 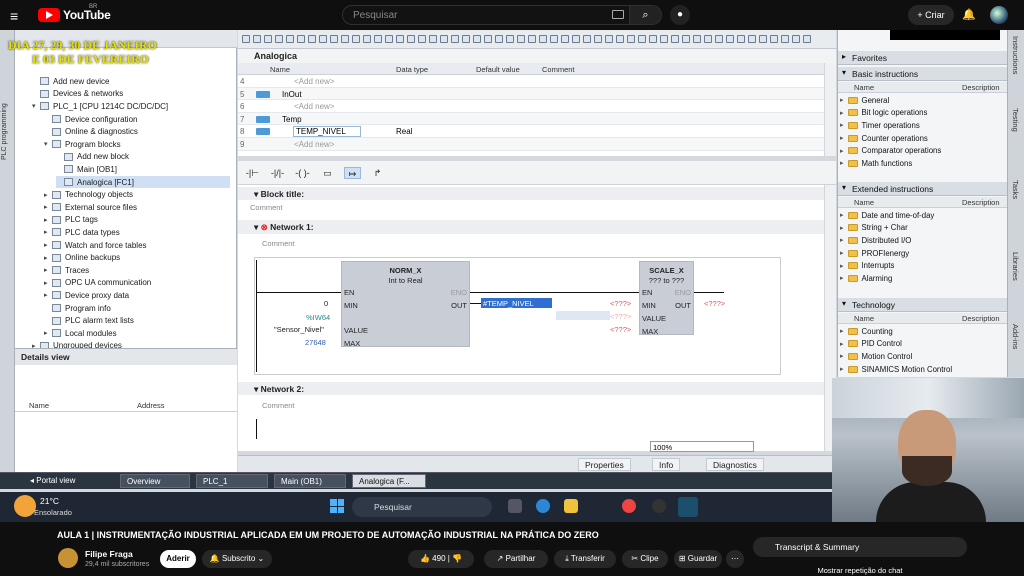 I want to click on left-vertical-tab: PLC programming, so click(x=7, y=251).